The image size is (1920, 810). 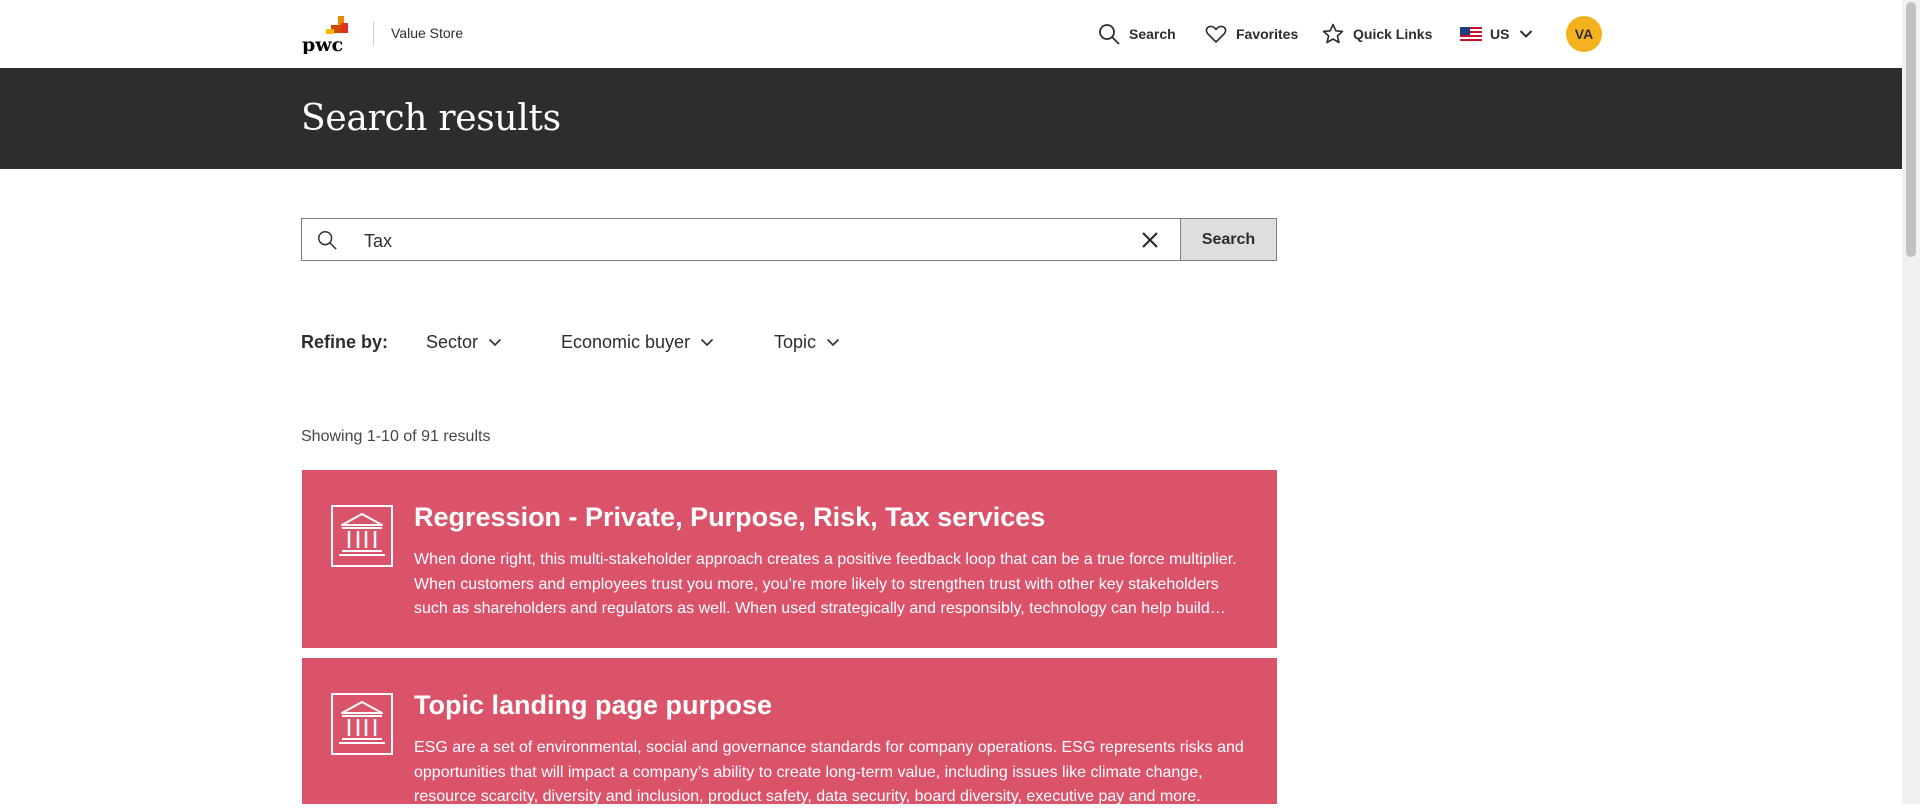 I want to click on filter-sector-label: Sector, so click(x=452, y=342).